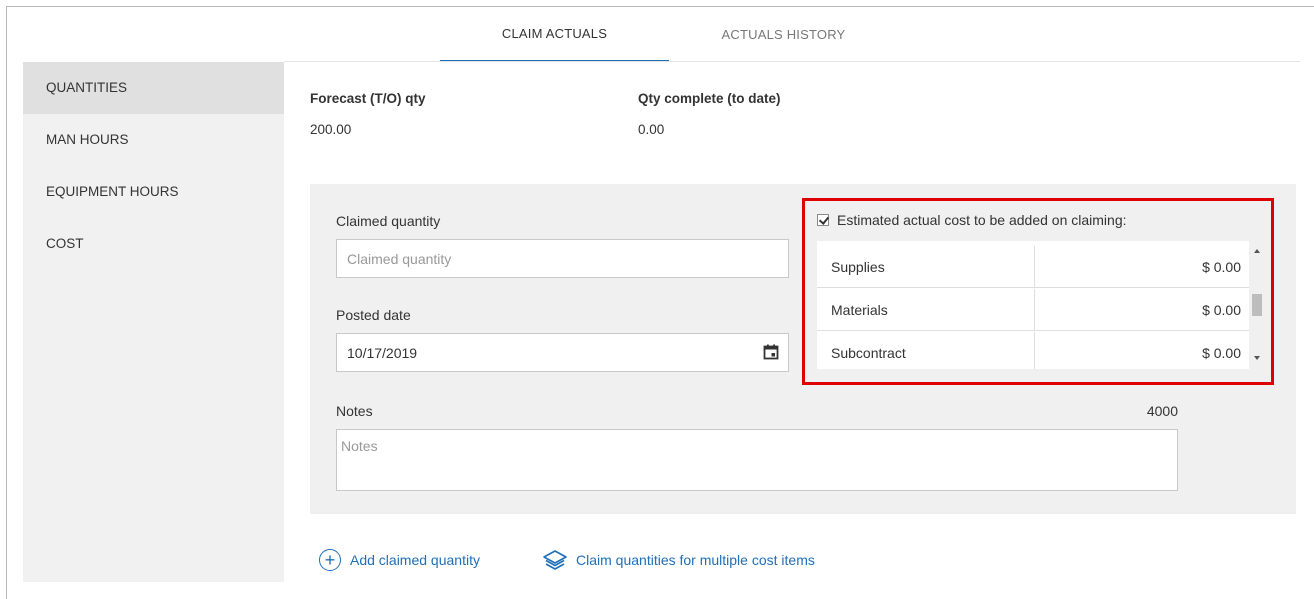 Image resolution: width=1314 pixels, height=599 pixels. Describe the element at coordinates (783, 34) in the screenshot. I see `tab-actuals-history: ACTUALS HISTORY` at that location.